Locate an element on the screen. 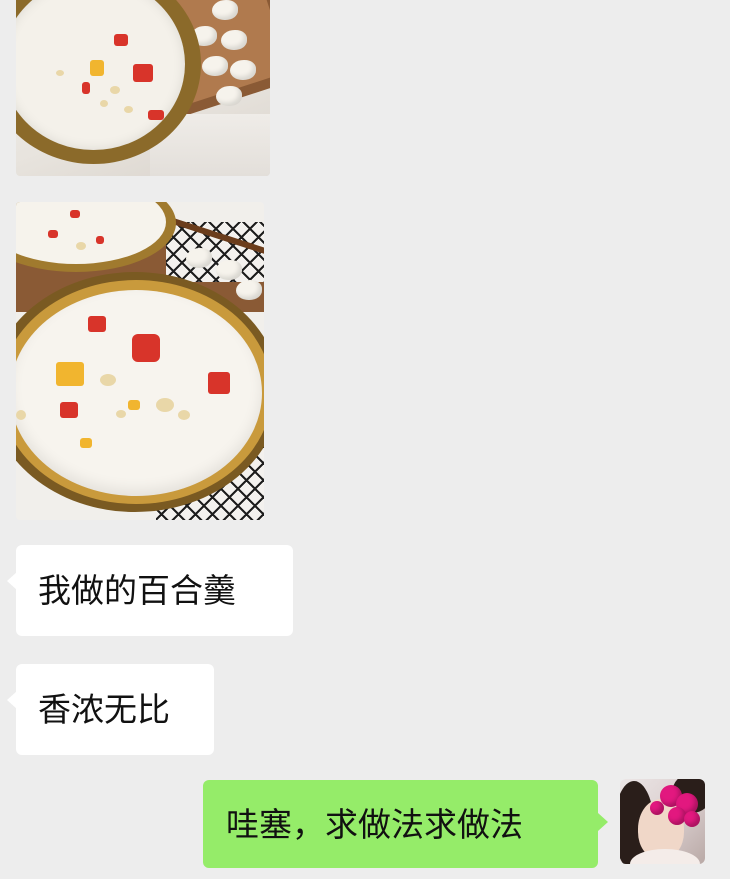 This screenshot has height=879, width=730. user-avatar is located at coordinates (662, 821).